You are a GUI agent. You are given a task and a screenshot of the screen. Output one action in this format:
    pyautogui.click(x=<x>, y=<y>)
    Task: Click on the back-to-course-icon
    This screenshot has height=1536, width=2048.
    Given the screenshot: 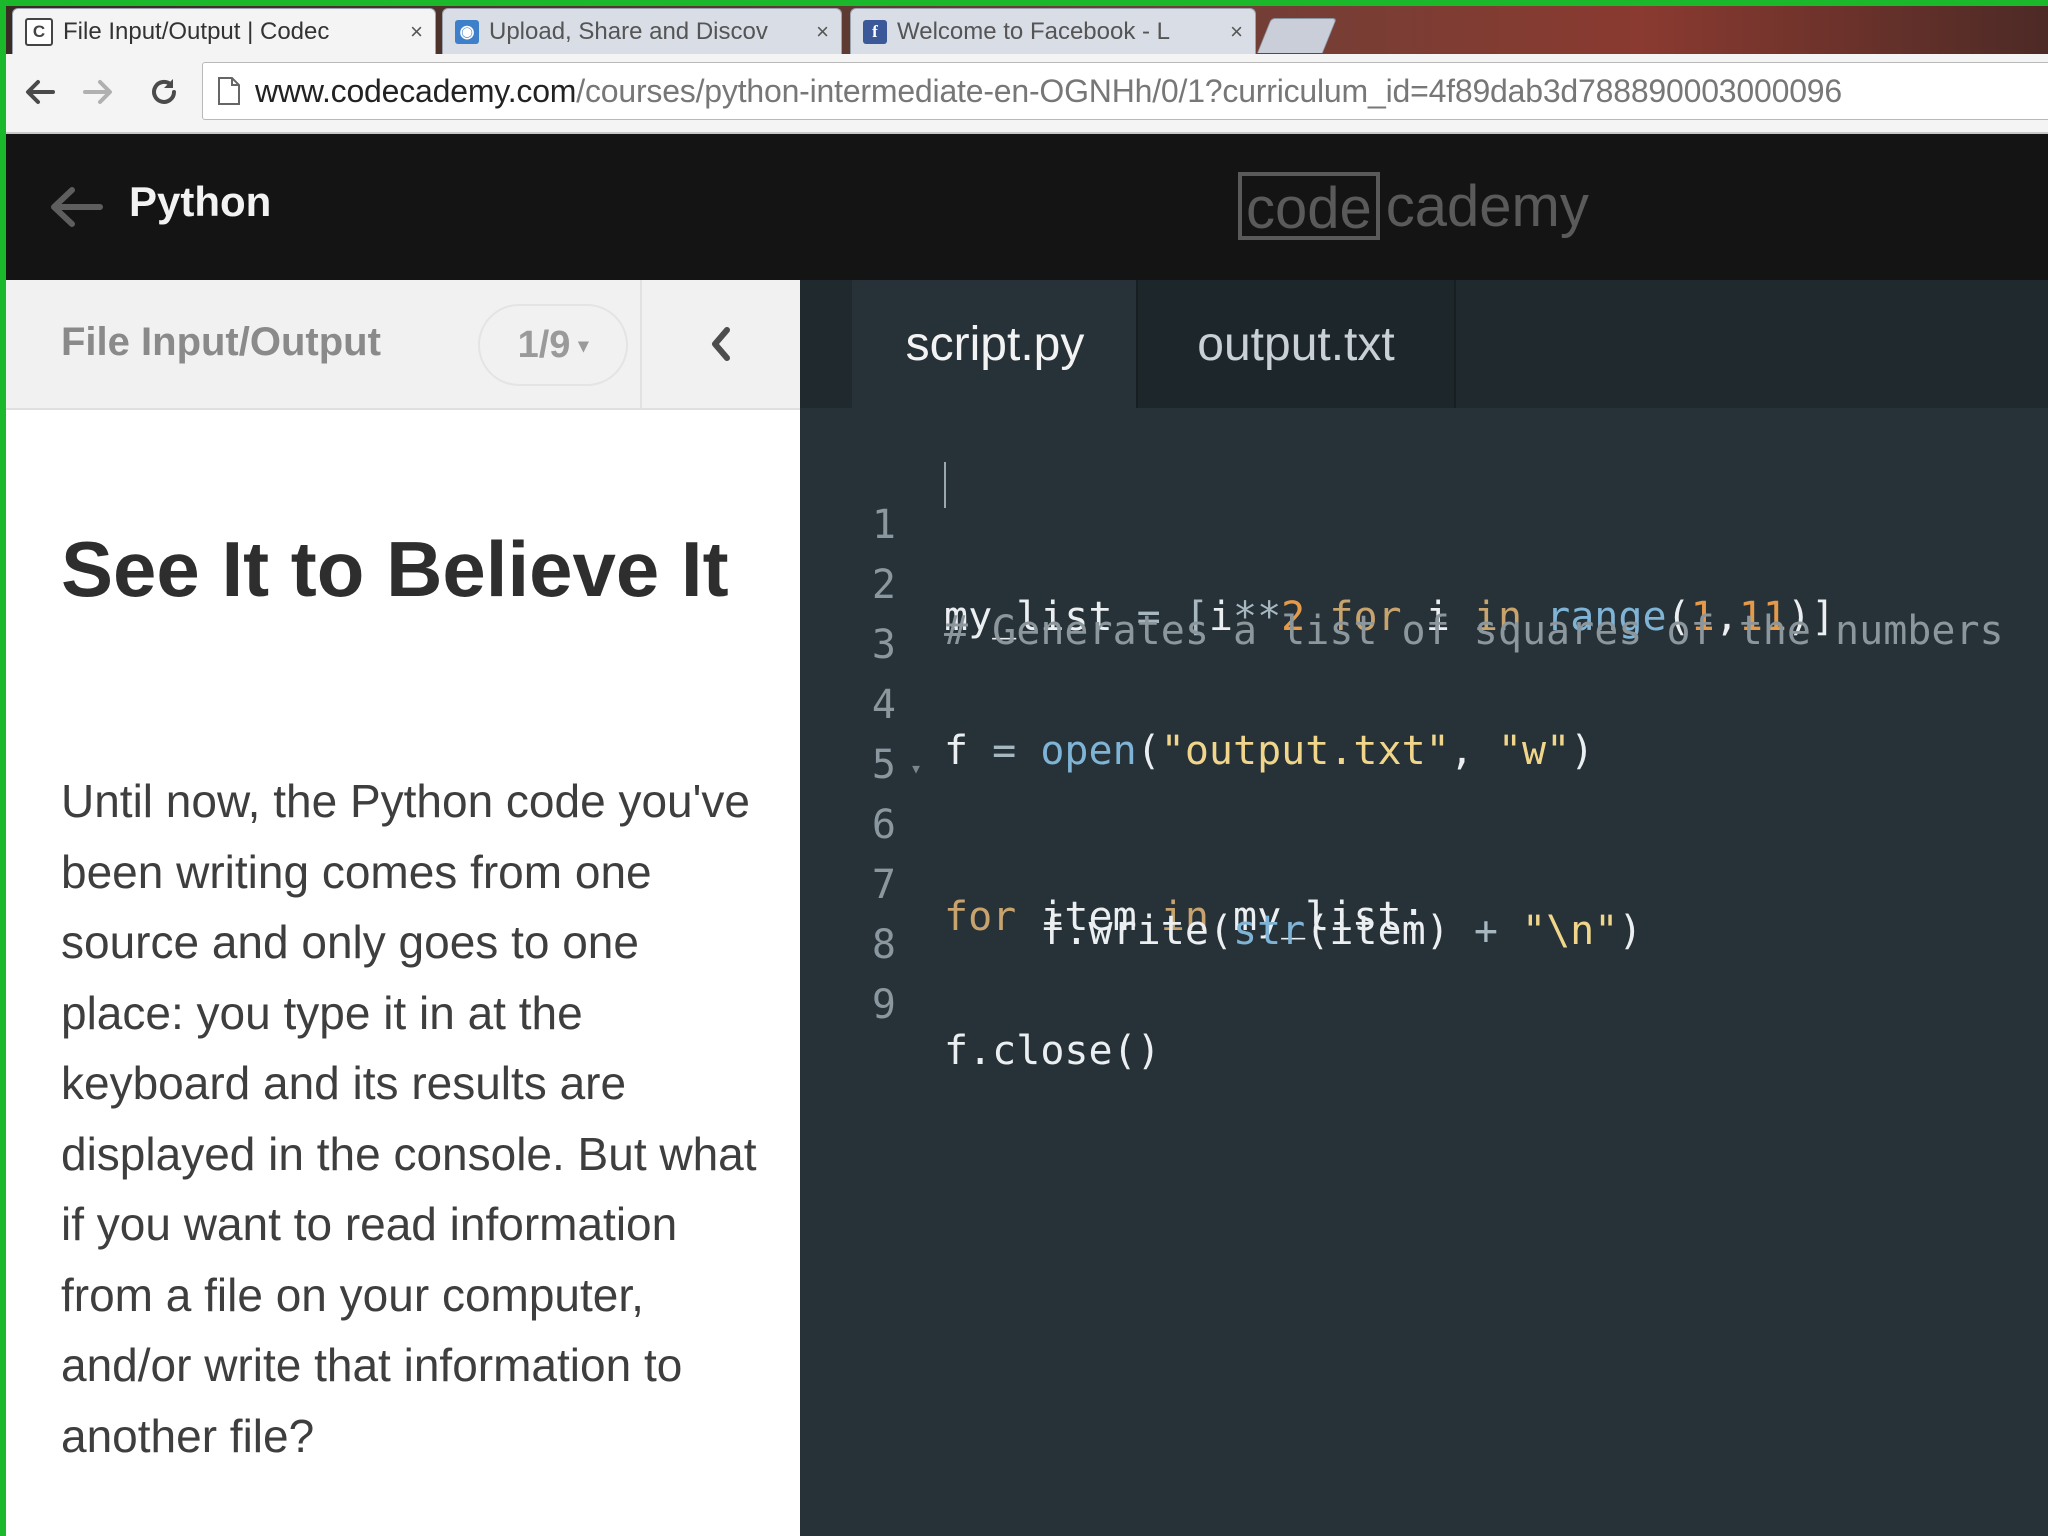 What is the action you would take?
    pyautogui.click(x=76, y=207)
    